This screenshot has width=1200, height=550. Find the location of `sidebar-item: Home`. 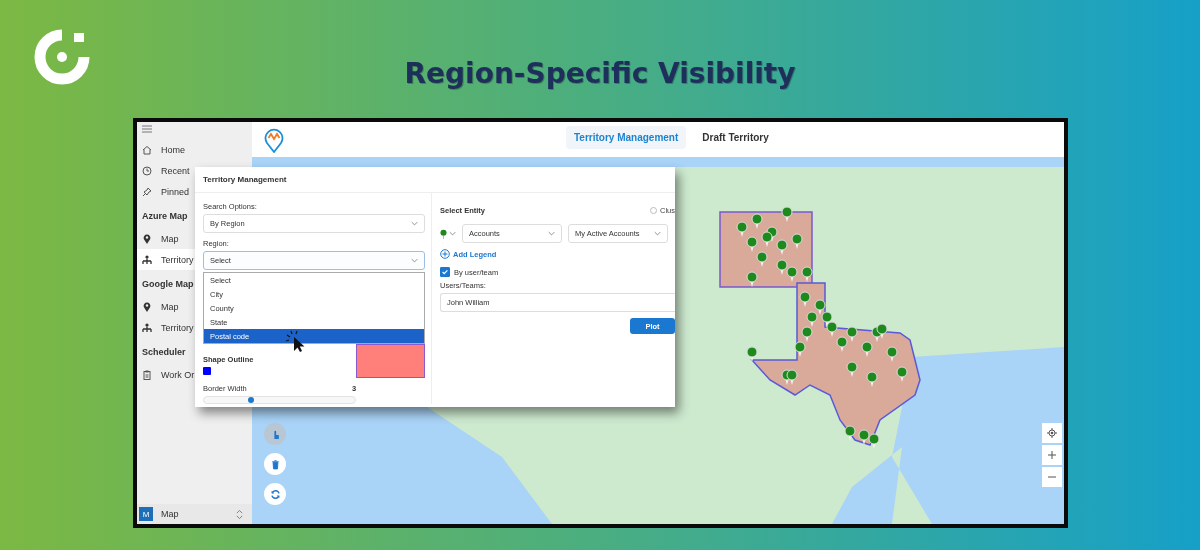

sidebar-item: Home is located at coordinates (194, 149).